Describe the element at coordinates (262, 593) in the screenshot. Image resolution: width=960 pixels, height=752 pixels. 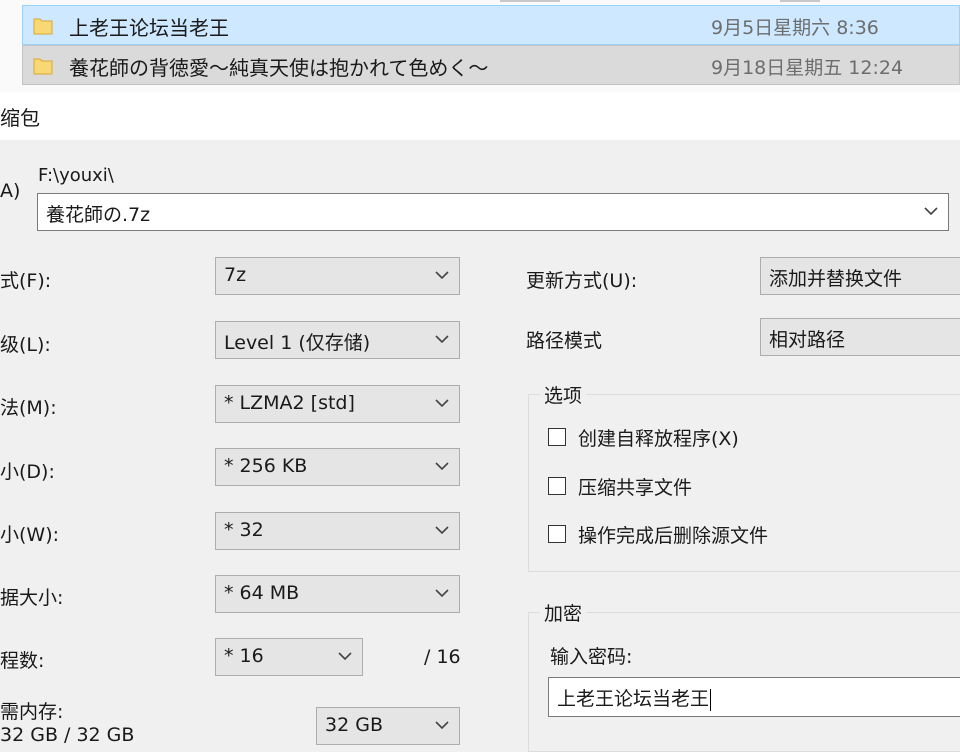
I see `solid-block-size-value: * 64 MB` at that location.